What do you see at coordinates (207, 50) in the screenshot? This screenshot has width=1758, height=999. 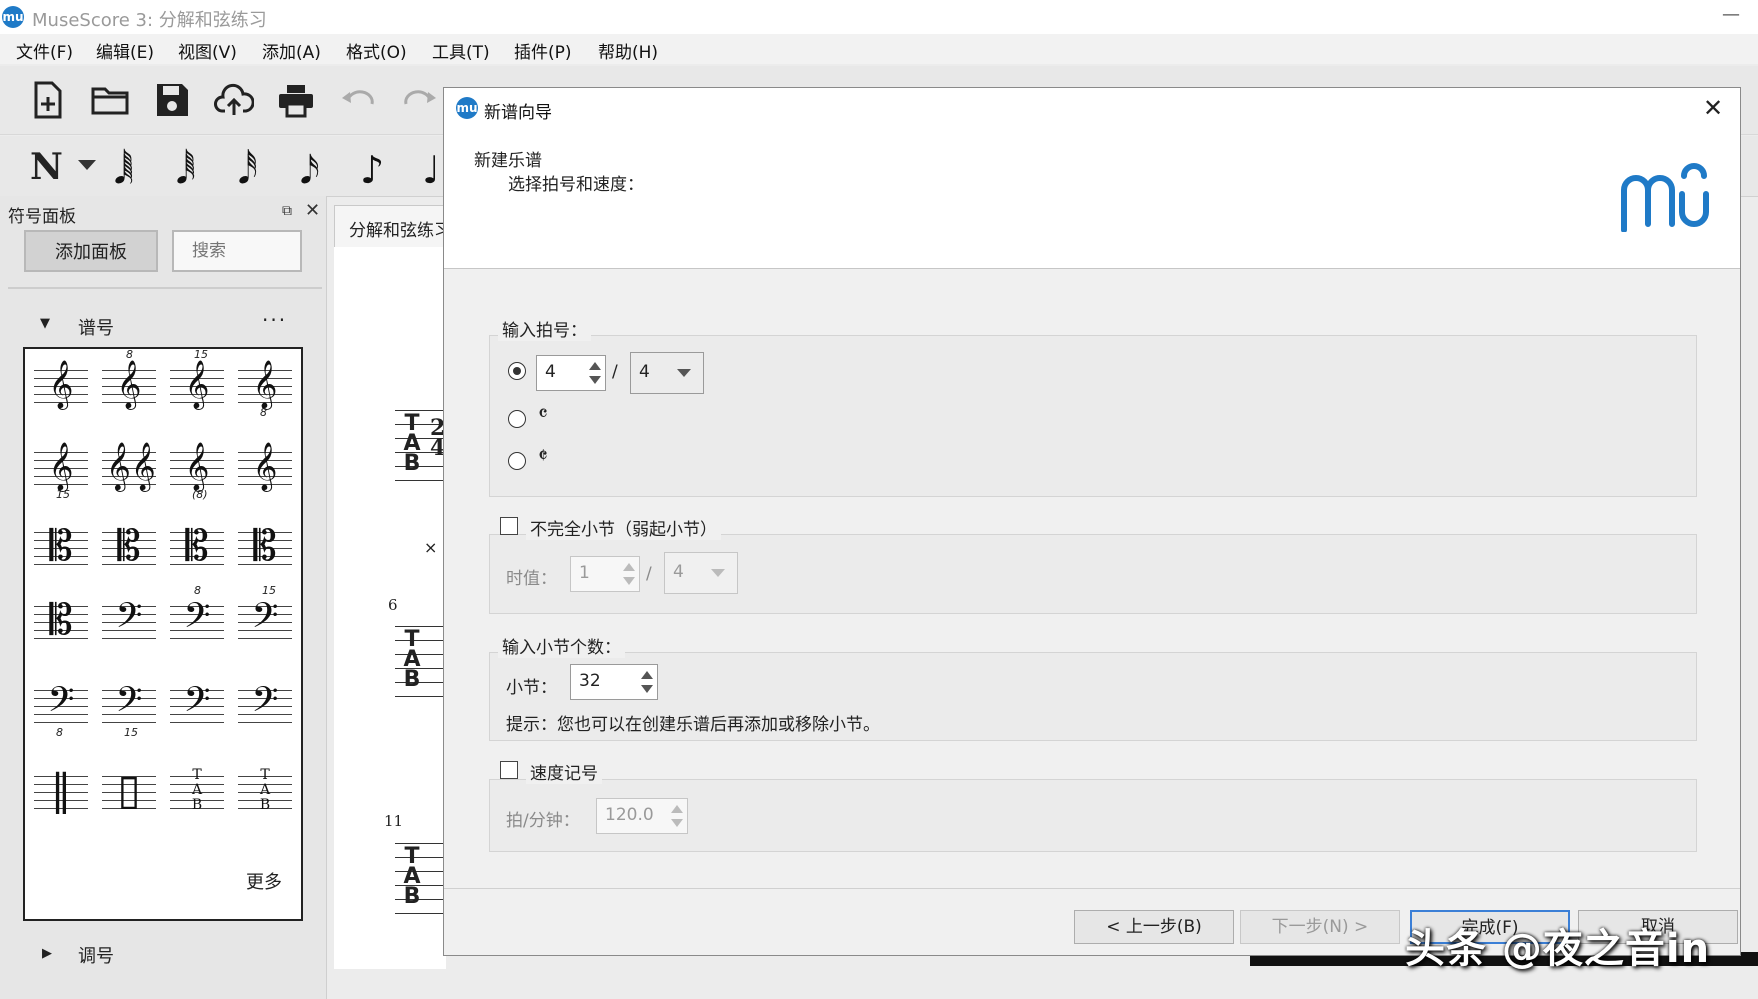 I see `menu-view: 视图(V)` at bounding box center [207, 50].